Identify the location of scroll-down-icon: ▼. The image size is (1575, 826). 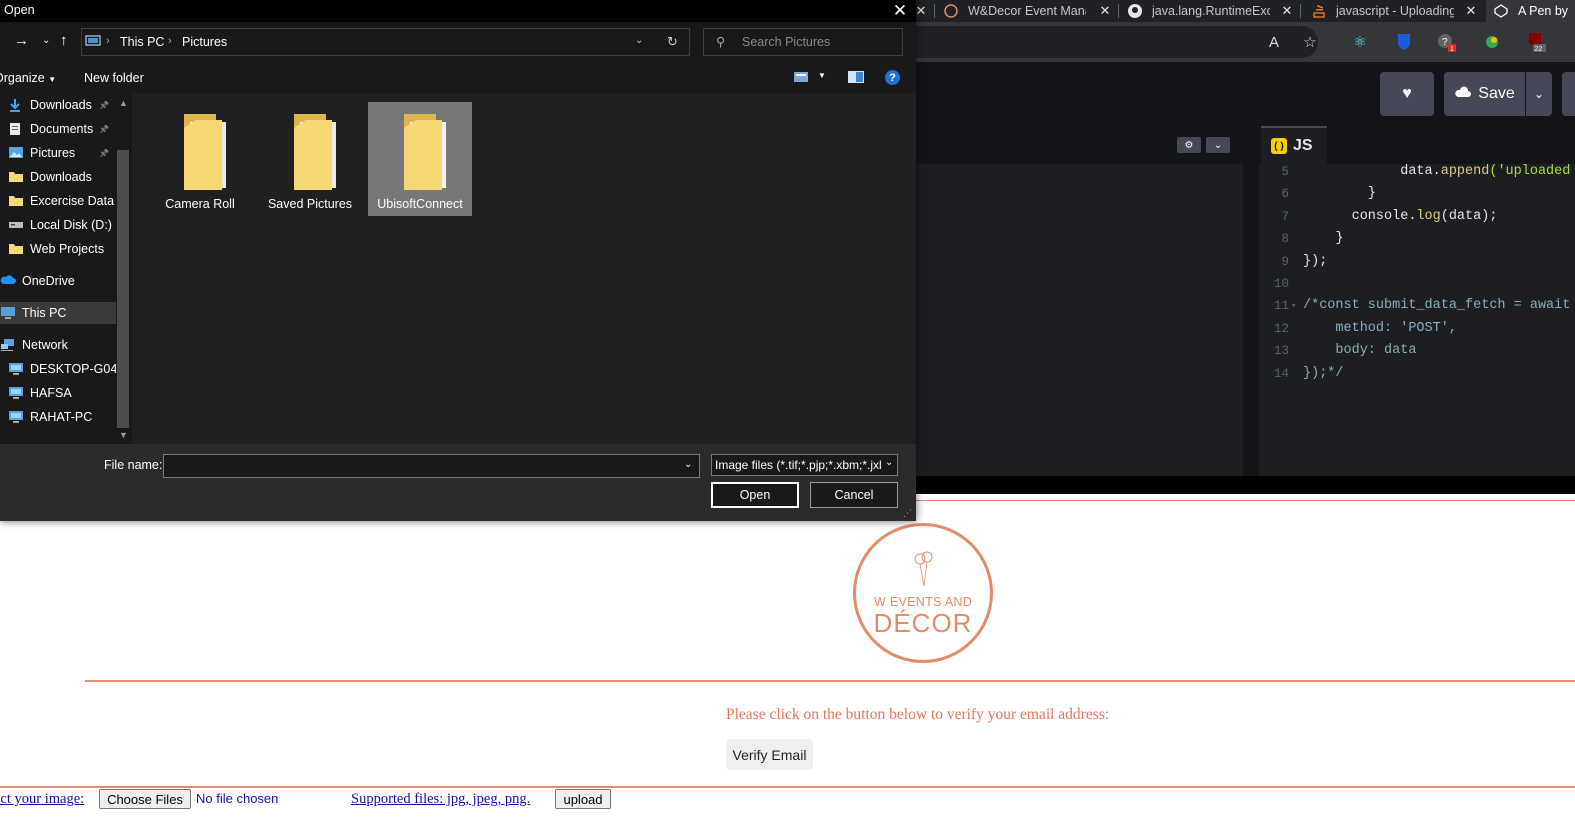
(123, 435).